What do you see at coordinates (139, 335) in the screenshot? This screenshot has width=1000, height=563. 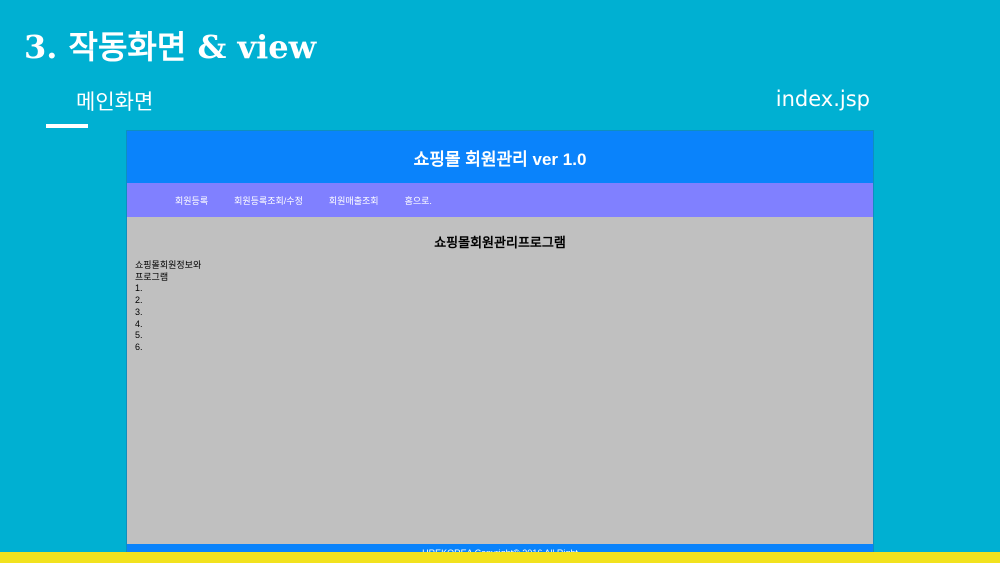 I see `body-line: 5.` at bounding box center [139, 335].